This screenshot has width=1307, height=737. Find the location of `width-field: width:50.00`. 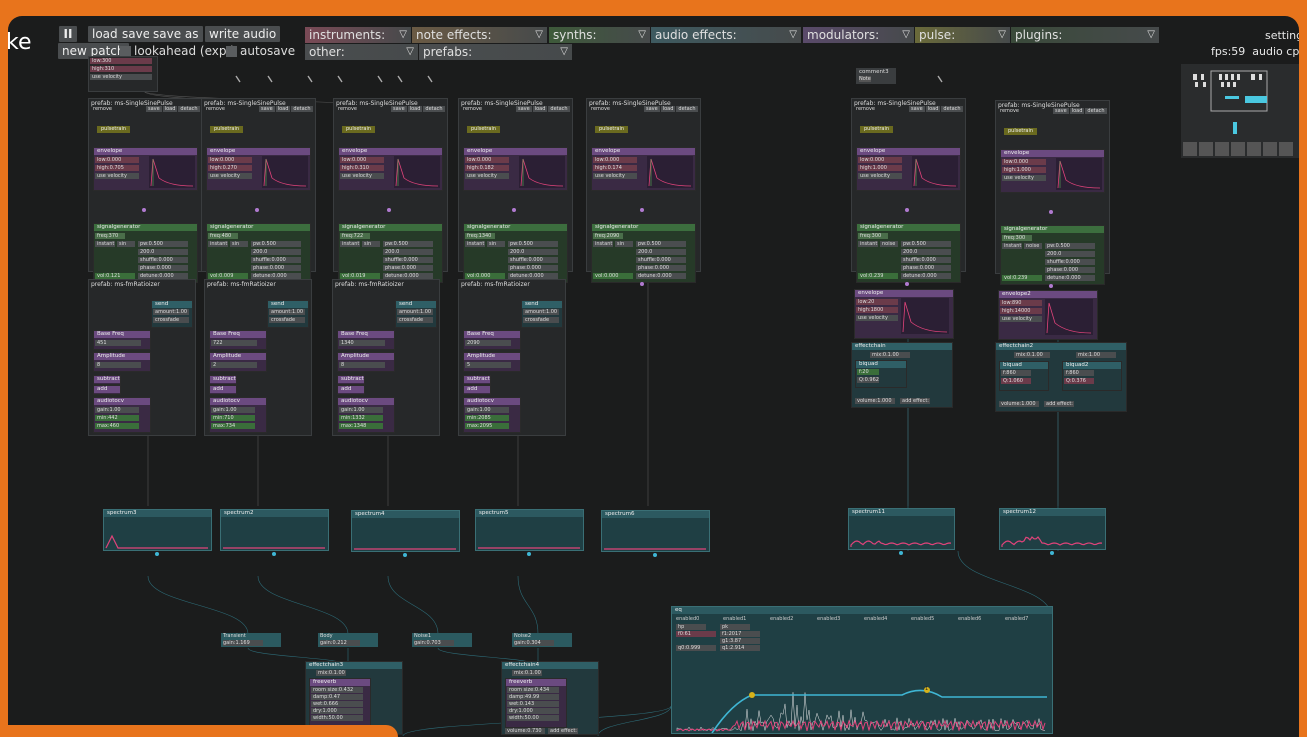

width-field: width:50.00 is located at coordinates (337, 718).